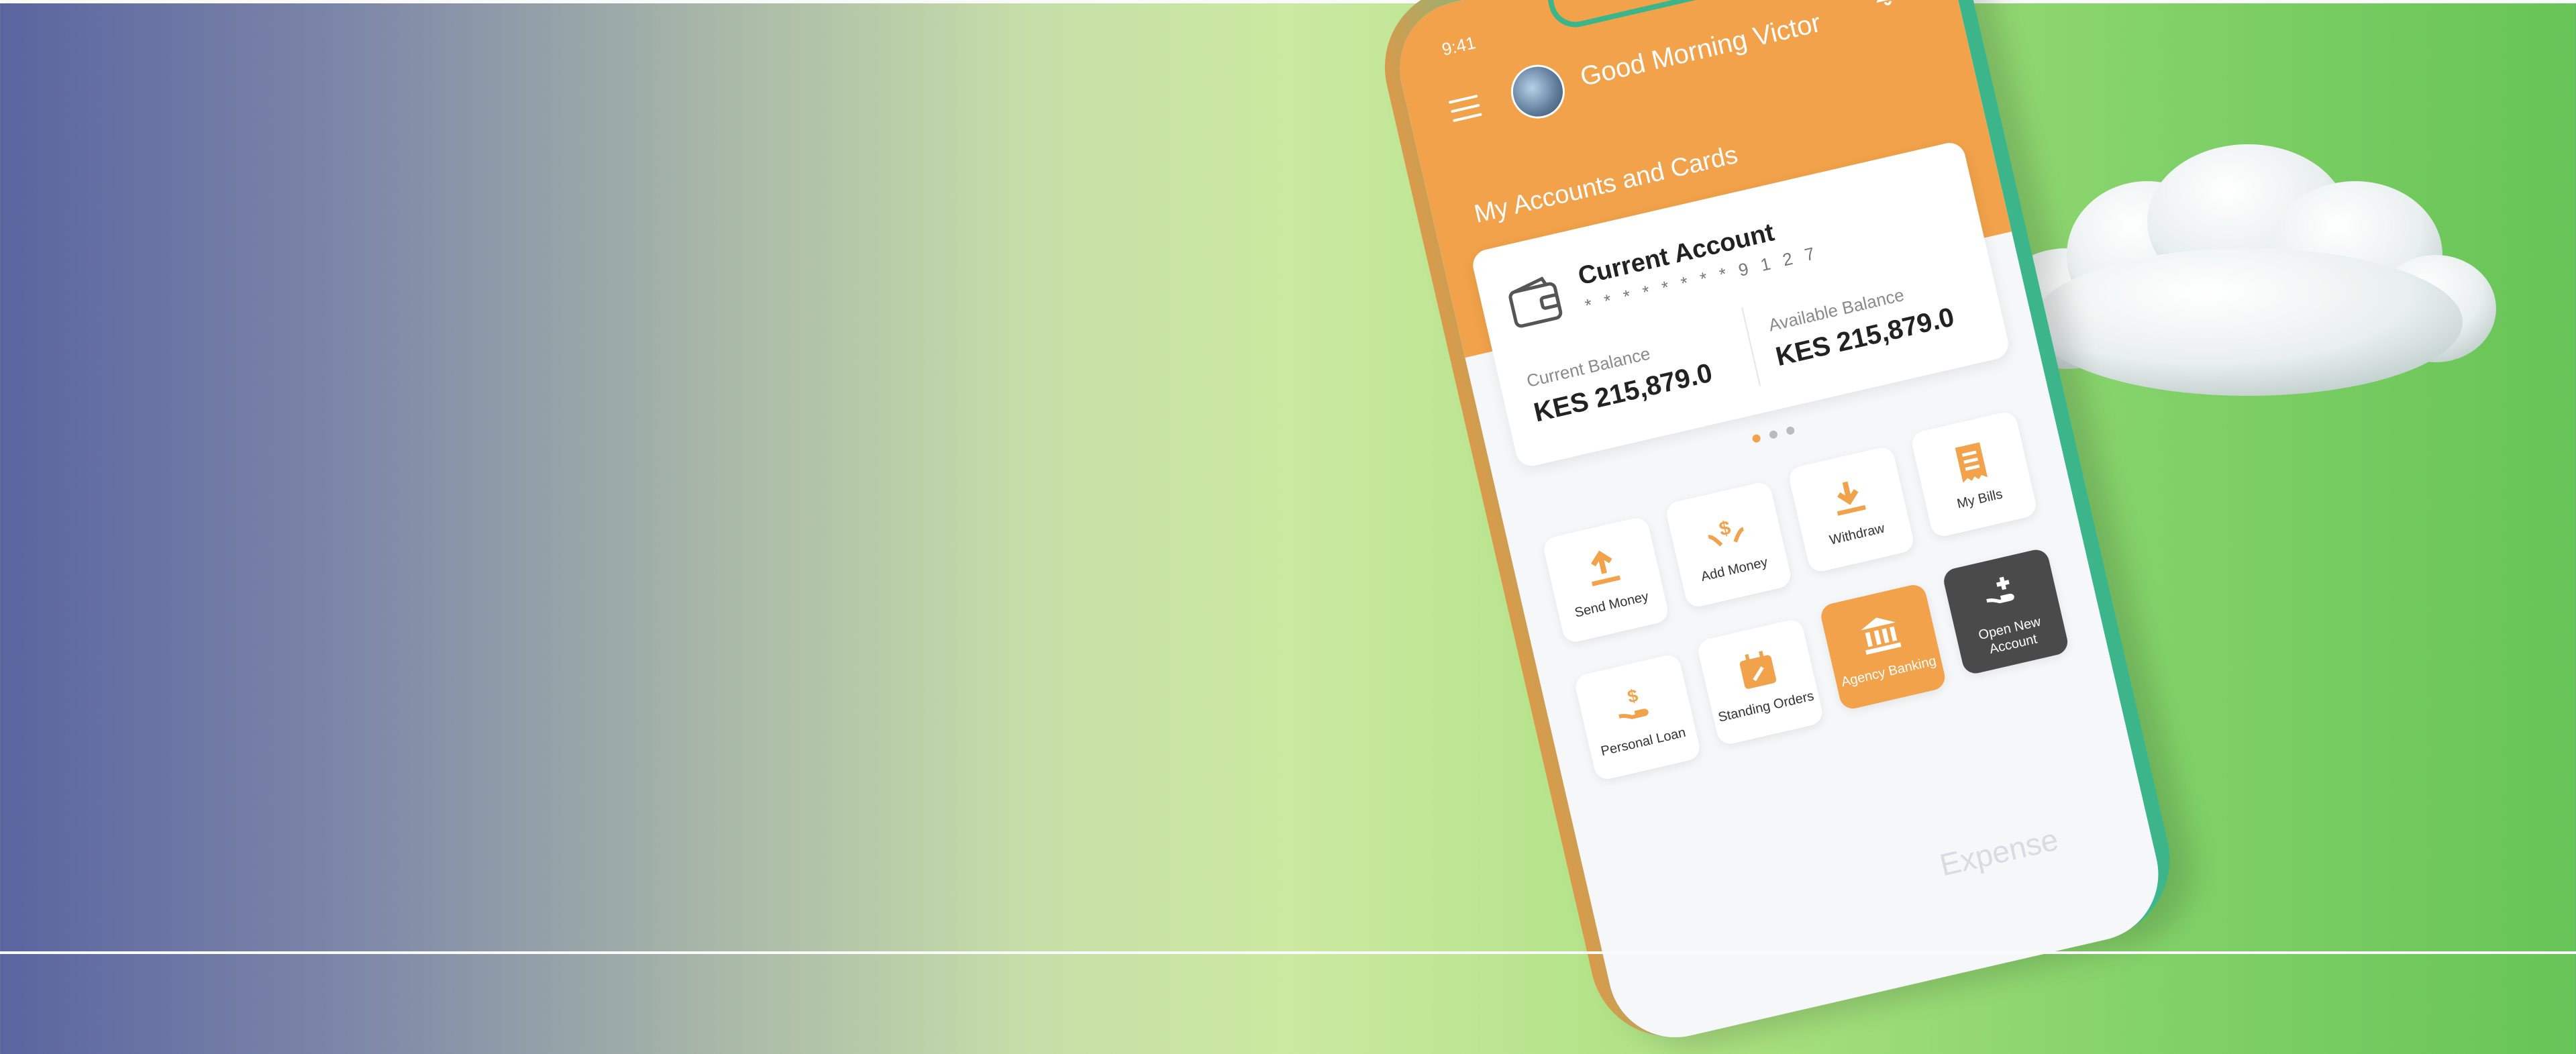 The height and width of the screenshot is (1054, 2576). What do you see at coordinates (1857, 534) in the screenshot?
I see `tile-label: Withdraw` at bounding box center [1857, 534].